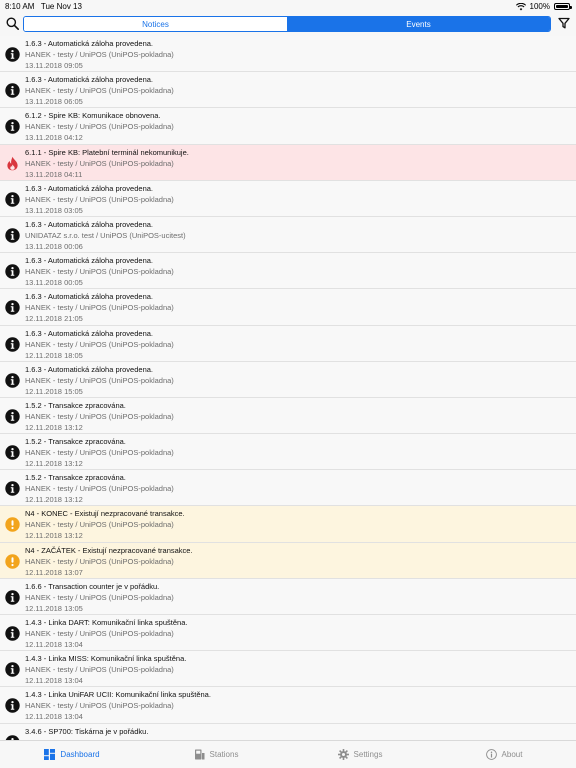 Image resolution: width=576 pixels, height=768 pixels. I want to click on event-time: 12.11.2018 13:05, so click(54, 608).